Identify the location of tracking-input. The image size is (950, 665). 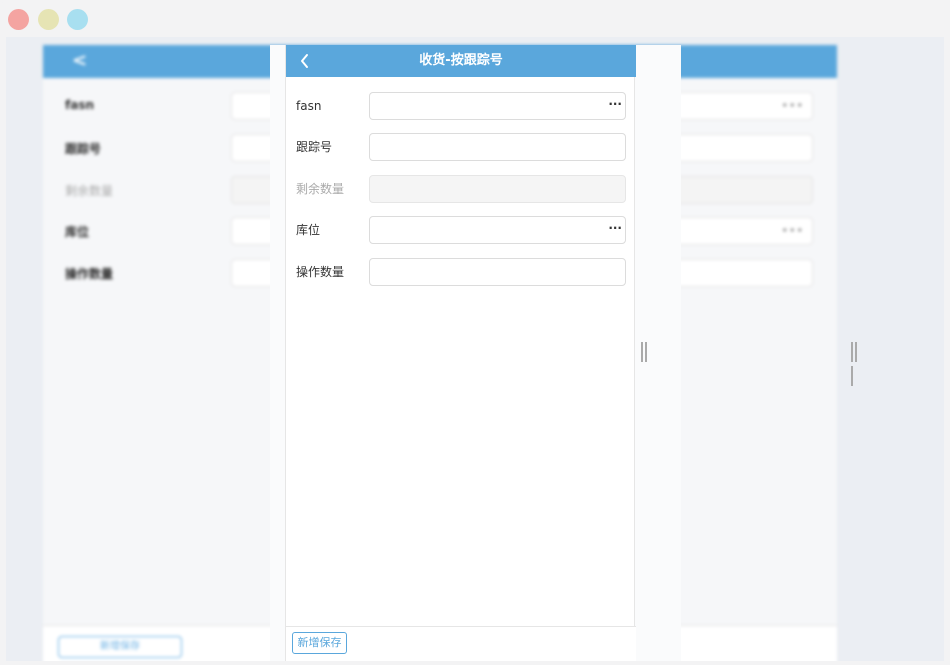
(497, 147).